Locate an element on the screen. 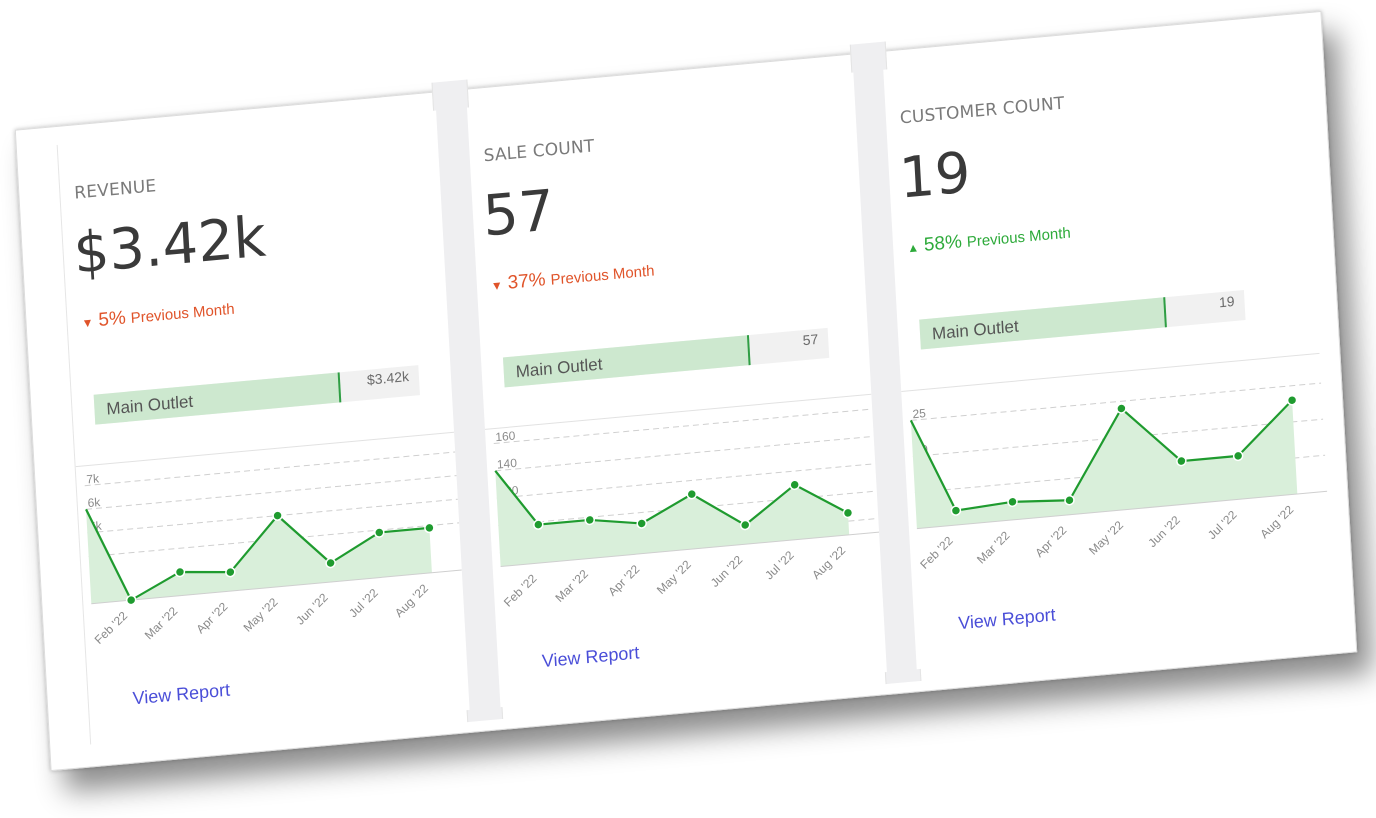  metric-value: 19 is located at coordinates (935, 176).